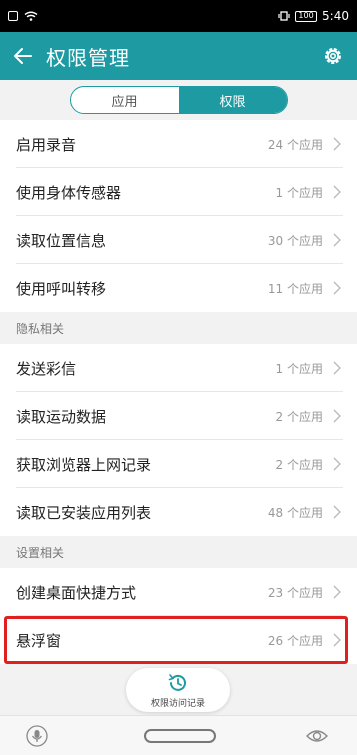 The height and width of the screenshot is (755, 357). Describe the element at coordinates (178, 288) in the screenshot. I see `list-item: 使用呼叫转移 11 个应用` at that location.